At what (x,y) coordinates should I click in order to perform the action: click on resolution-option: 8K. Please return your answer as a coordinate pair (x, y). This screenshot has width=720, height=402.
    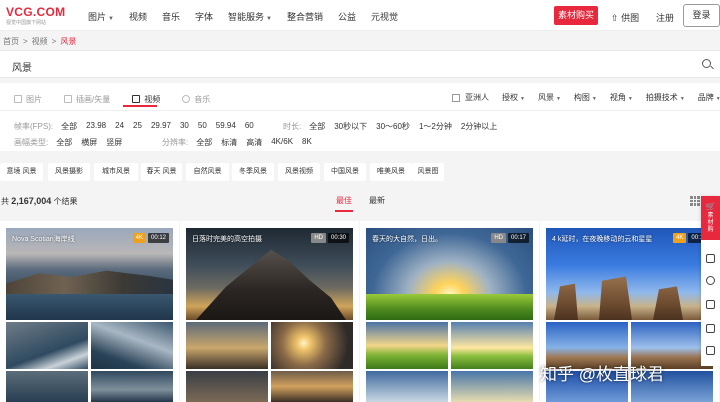
    Looking at the image, I should click on (307, 142).